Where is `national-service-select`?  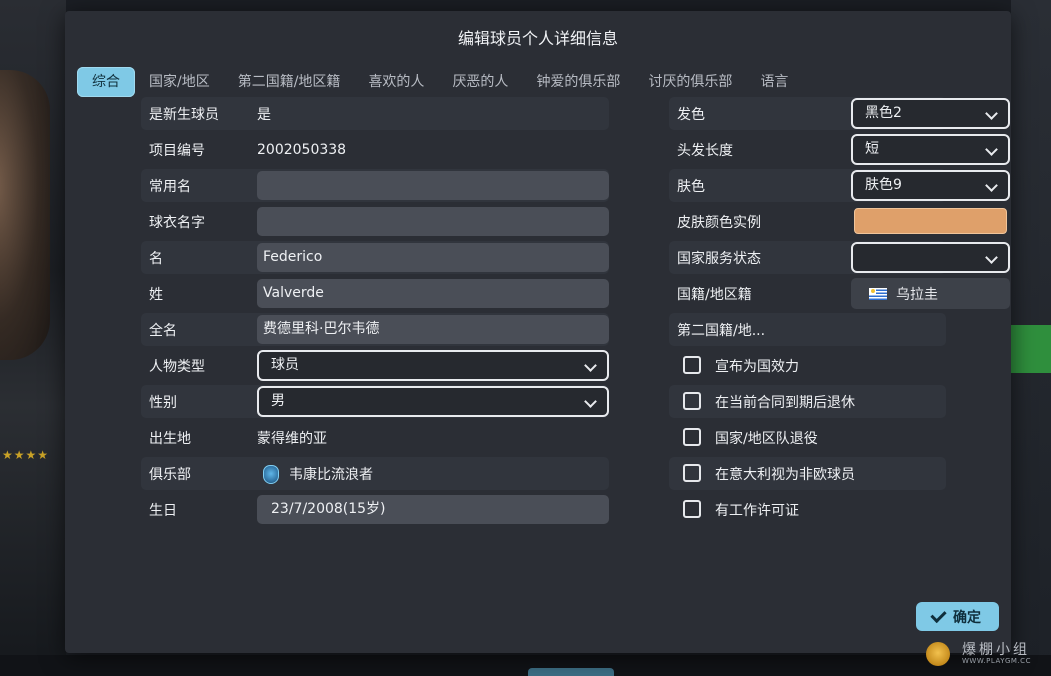 national-service-select is located at coordinates (930, 257).